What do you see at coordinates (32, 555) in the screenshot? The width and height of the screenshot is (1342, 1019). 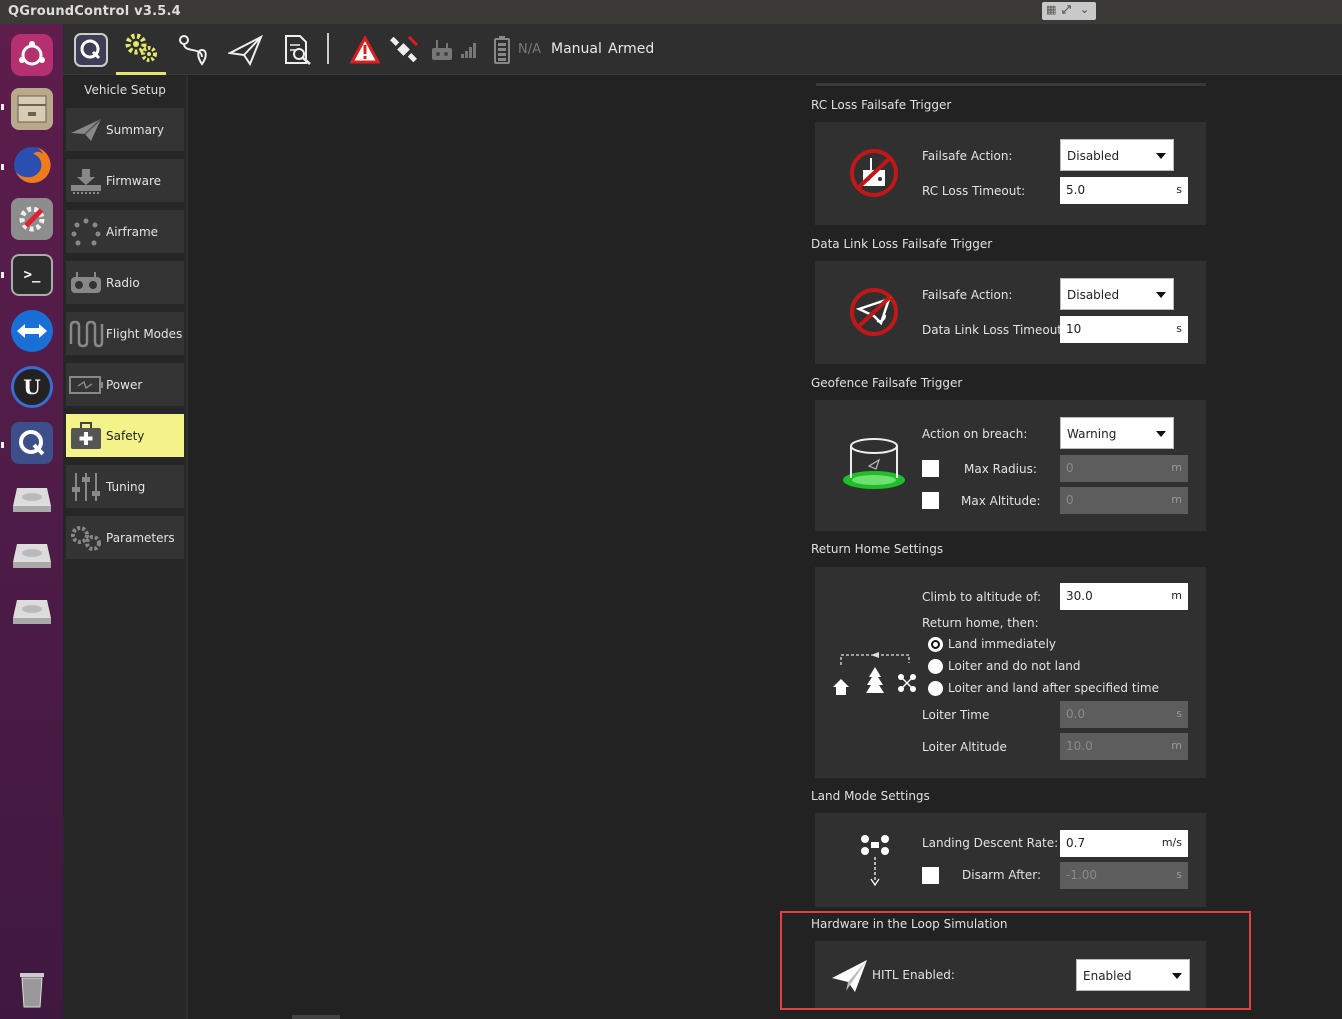 I see `drive-2-button` at bounding box center [32, 555].